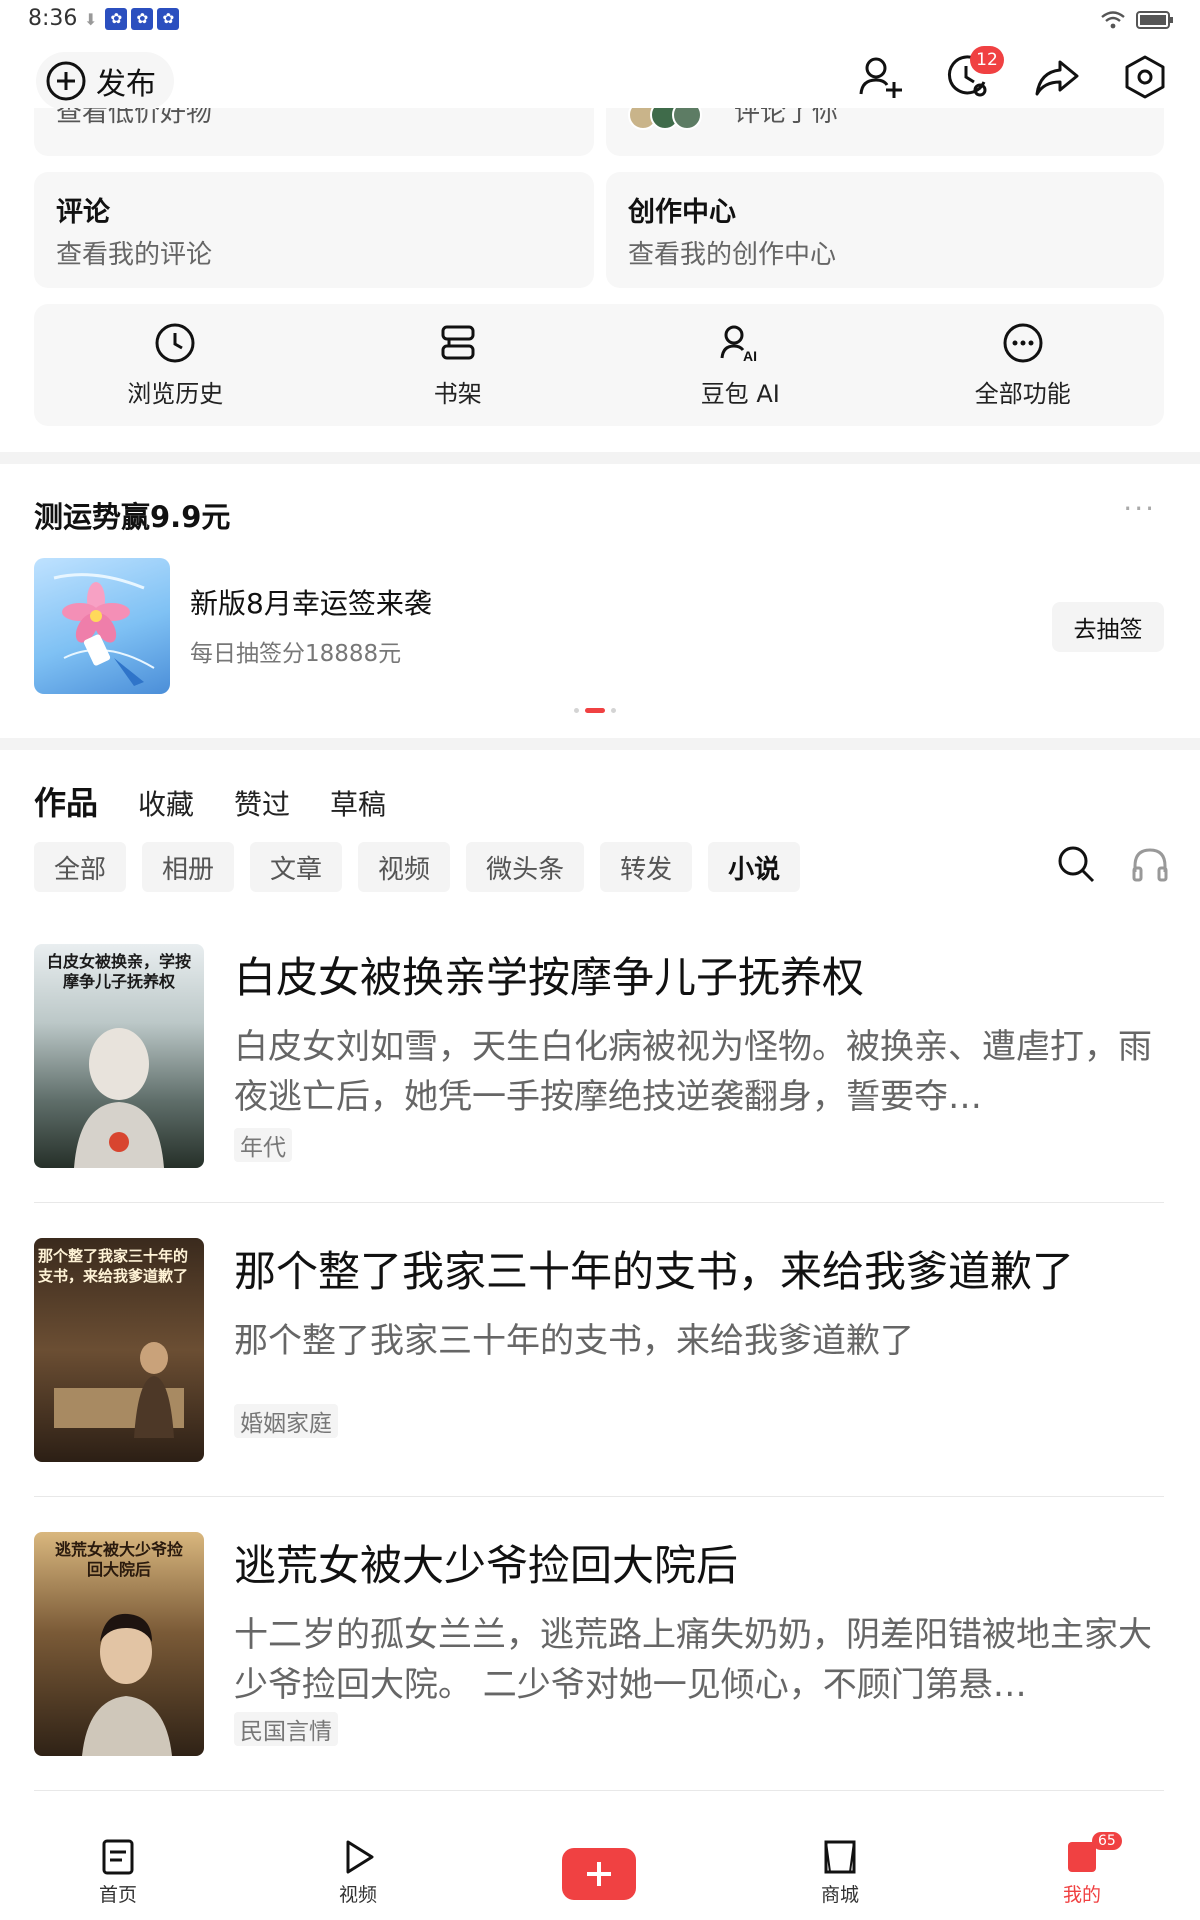 The width and height of the screenshot is (1200, 1920). I want to click on filter-actions, so click(1113, 864).